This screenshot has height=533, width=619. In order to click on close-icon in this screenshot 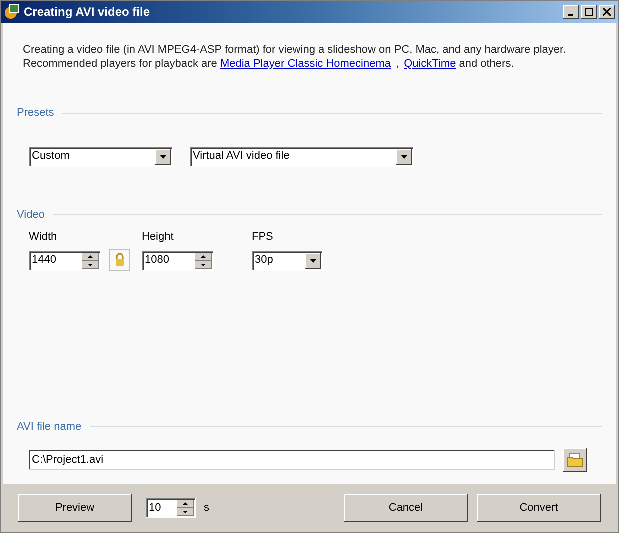, I will do `click(607, 12)`.